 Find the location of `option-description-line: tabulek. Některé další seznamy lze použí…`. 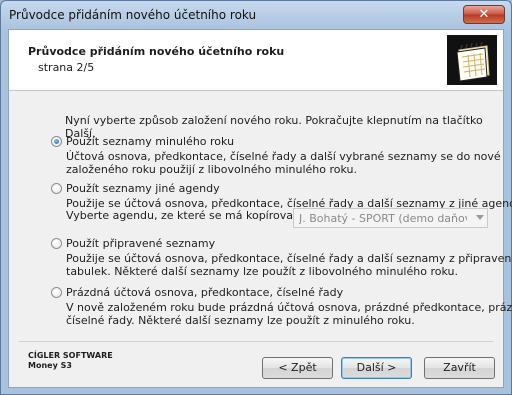

option-description-line: tabulek. Některé další seznamy lze použí… is located at coordinates (262, 271).